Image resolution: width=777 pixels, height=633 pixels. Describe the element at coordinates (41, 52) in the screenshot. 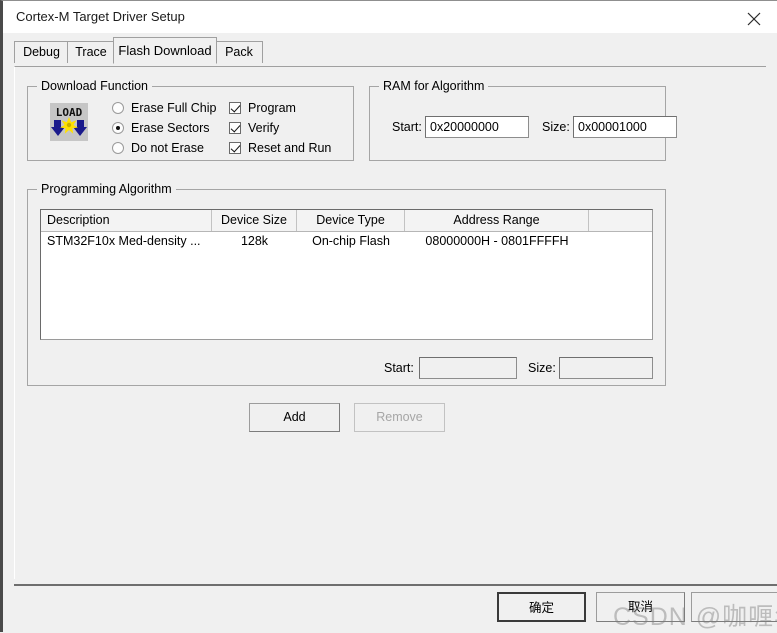

I see `tab-debug: Debug` at that location.